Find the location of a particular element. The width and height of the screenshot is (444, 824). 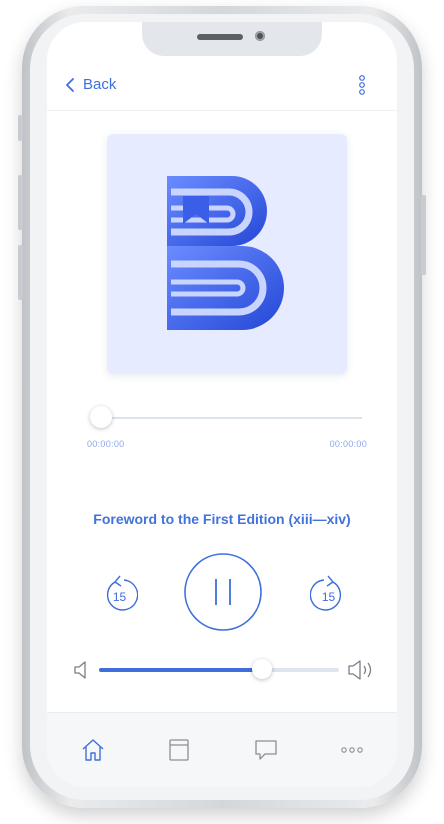

tab-home is located at coordinates (93, 750).